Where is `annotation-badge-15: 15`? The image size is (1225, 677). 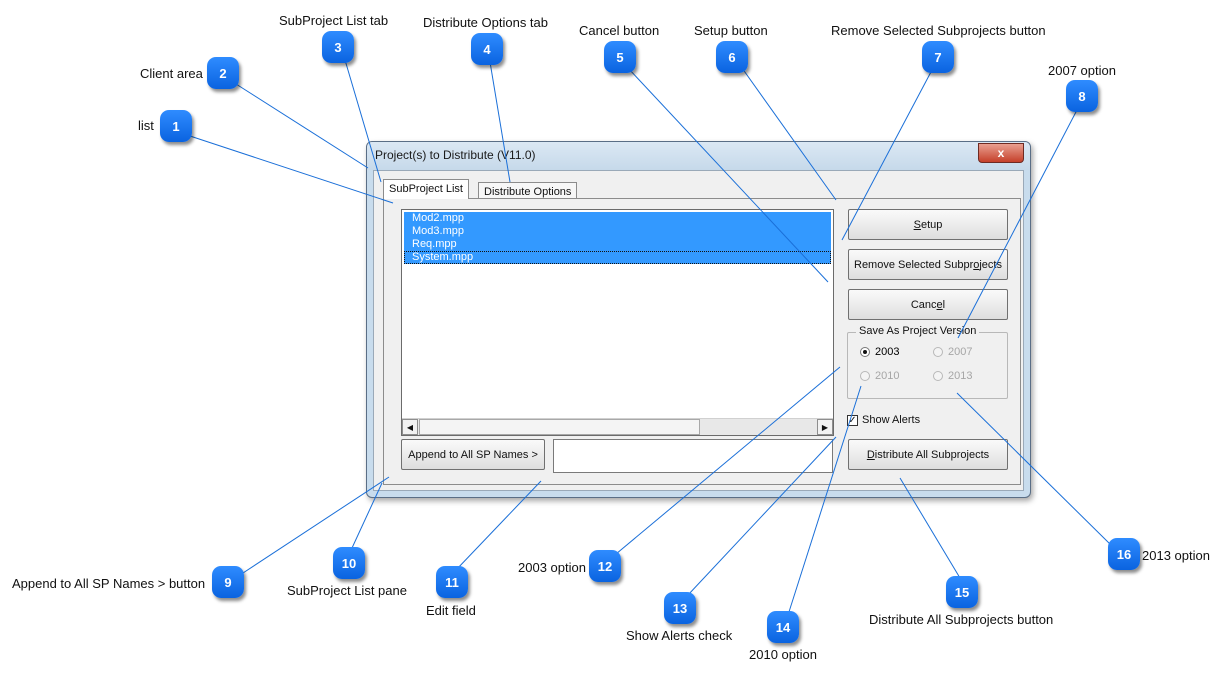 annotation-badge-15: 15 is located at coordinates (962, 592).